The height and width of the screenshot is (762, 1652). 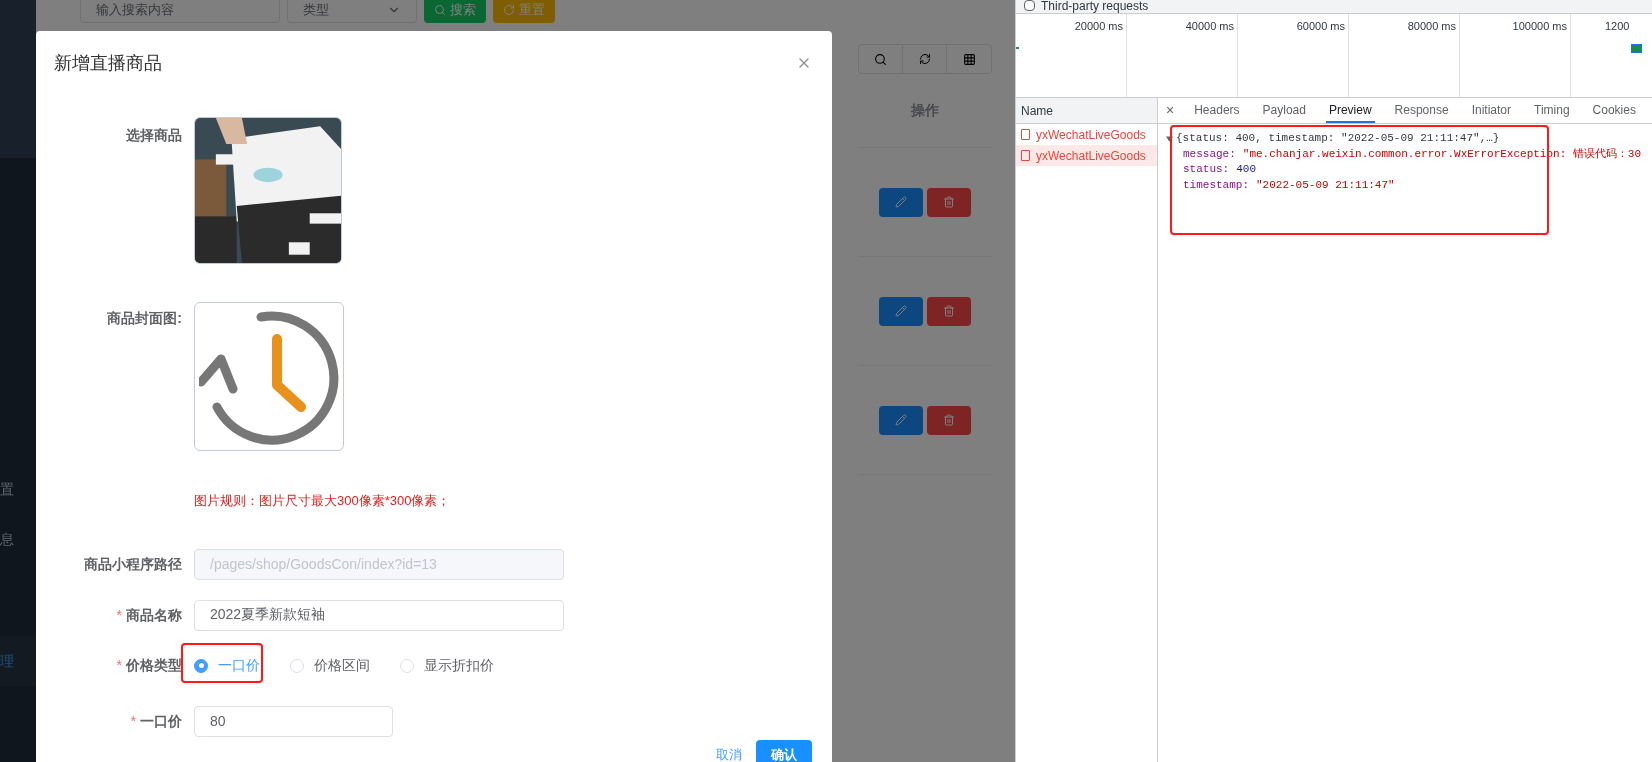 I want to click on json-value: "2022-05-09 21:11:47", so click(x=1325, y=185).